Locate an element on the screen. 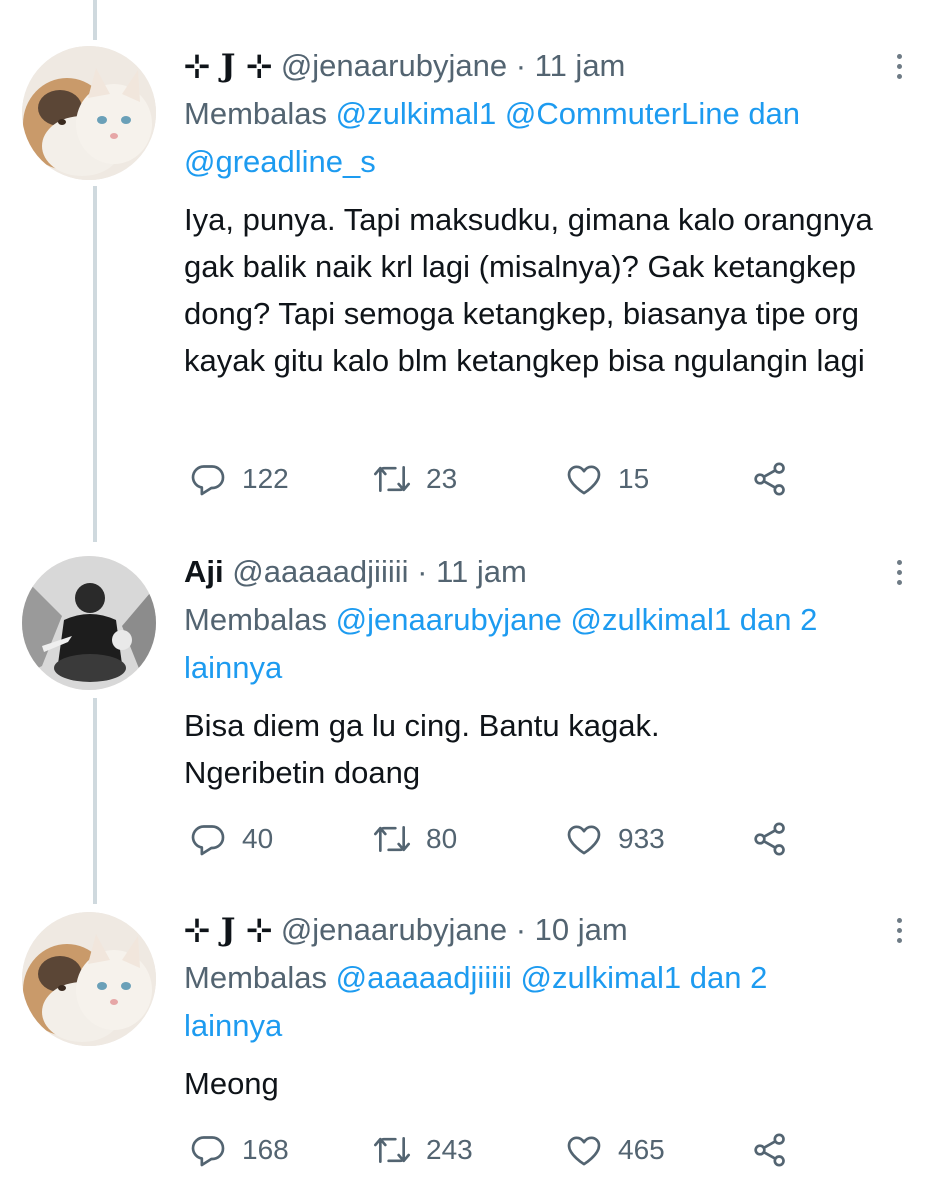 This screenshot has width=942, height=1200. reply-mentions: @zulkimal1 @CommuterLine is located at coordinates (538, 113).